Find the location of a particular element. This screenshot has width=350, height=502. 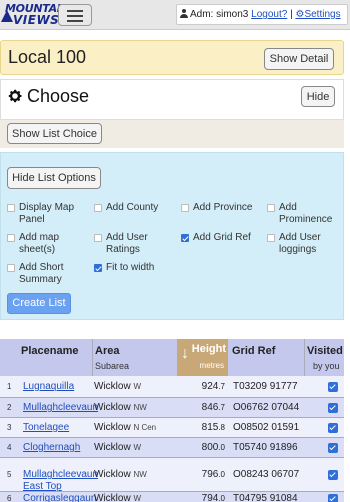

gear-icon is located at coordinates (15, 96).